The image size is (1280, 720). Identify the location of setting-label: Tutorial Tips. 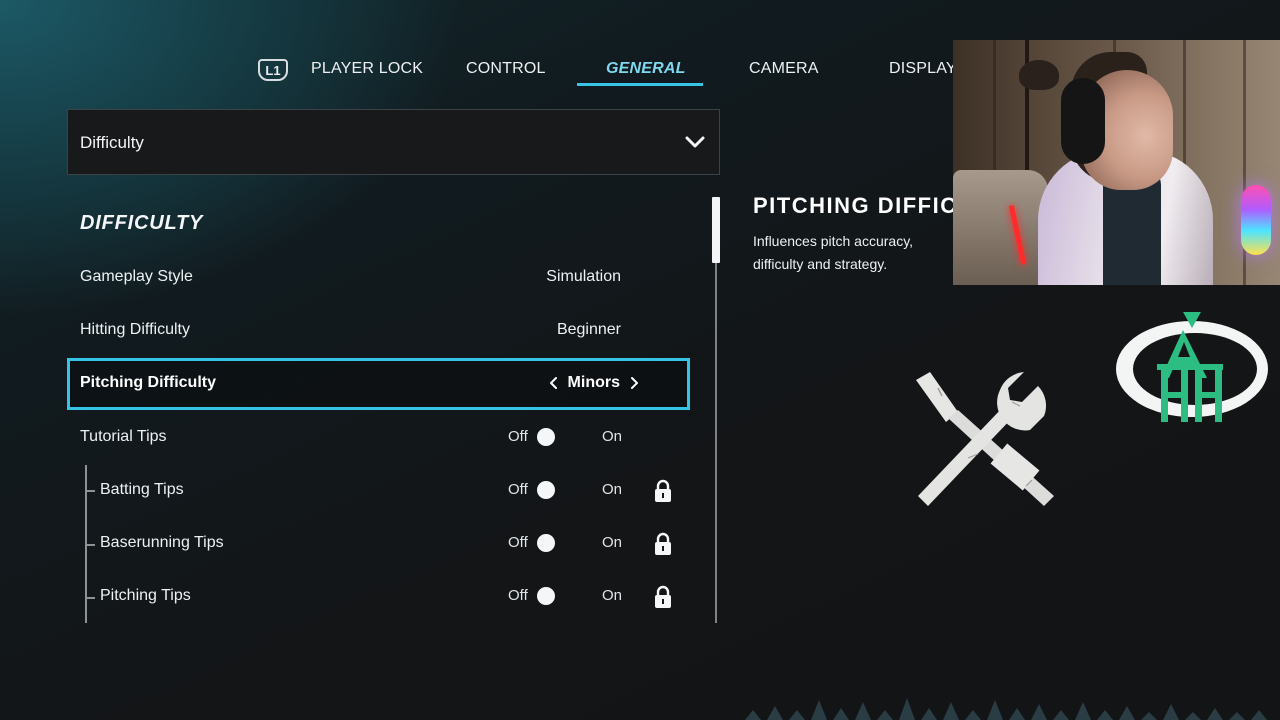
(123, 436).